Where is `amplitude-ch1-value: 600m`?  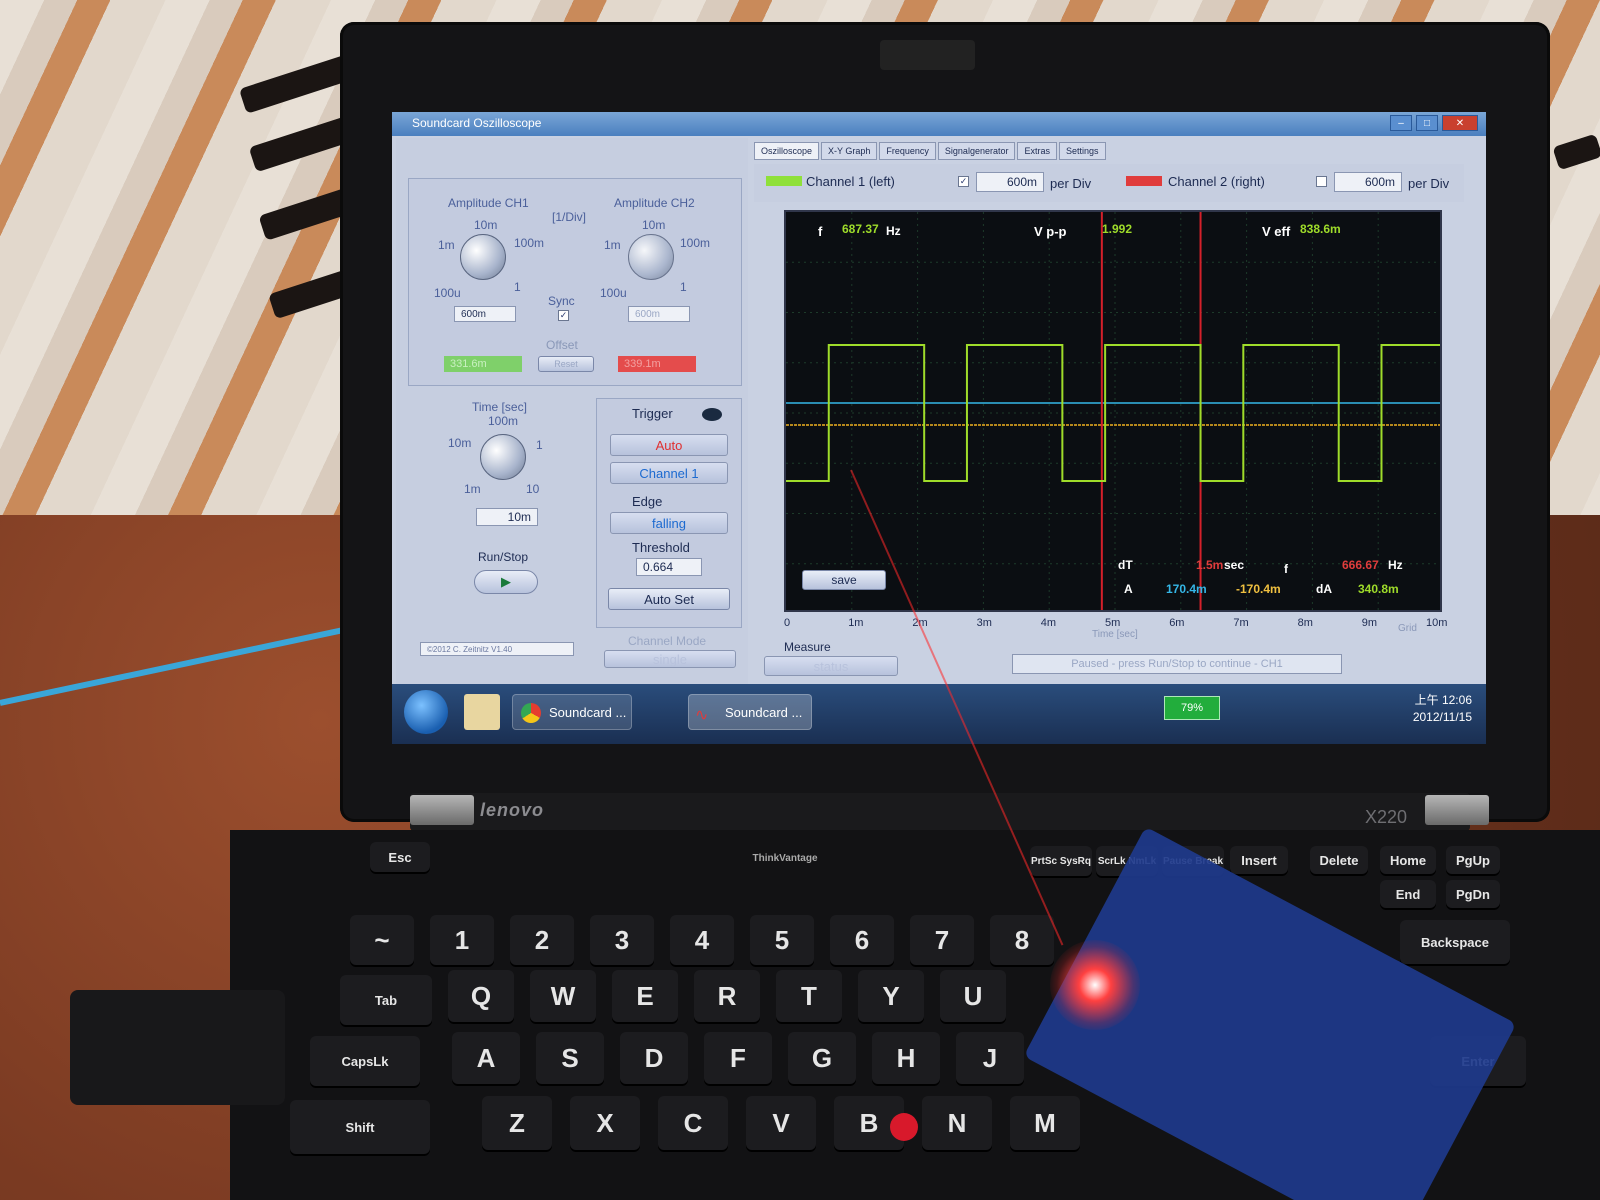
amplitude-ch1-value: 600m is located at coordinates (485, 314).